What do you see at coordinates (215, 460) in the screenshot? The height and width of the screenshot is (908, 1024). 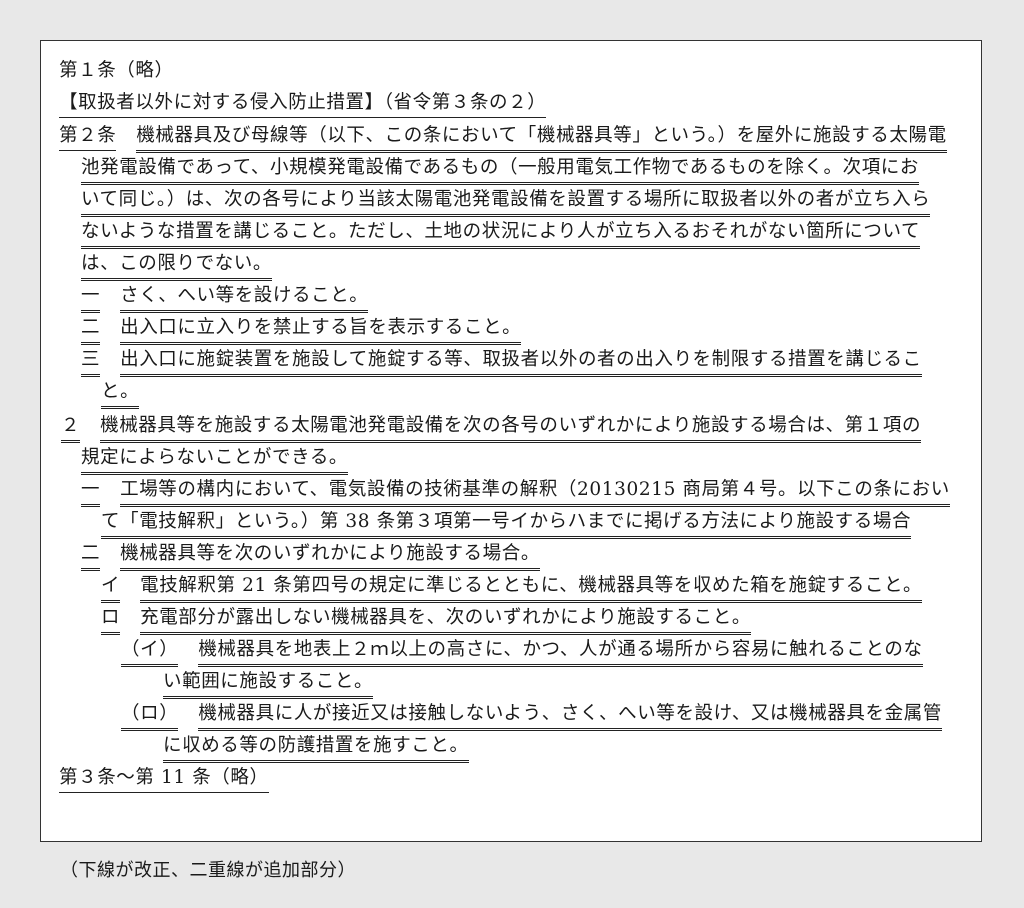 I see `text-line: 規定によらないことができる。` at bounding box center [215, 460].